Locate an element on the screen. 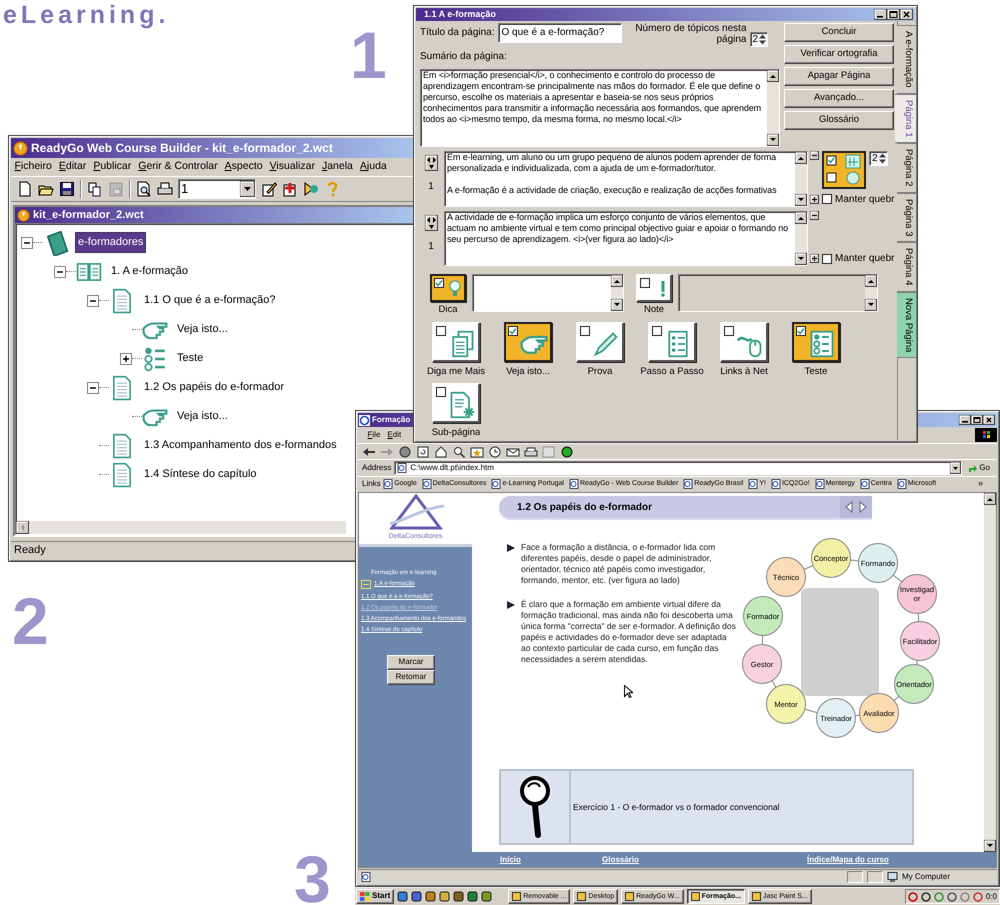  tree-item: Teste is located at coordinates (190, 358).